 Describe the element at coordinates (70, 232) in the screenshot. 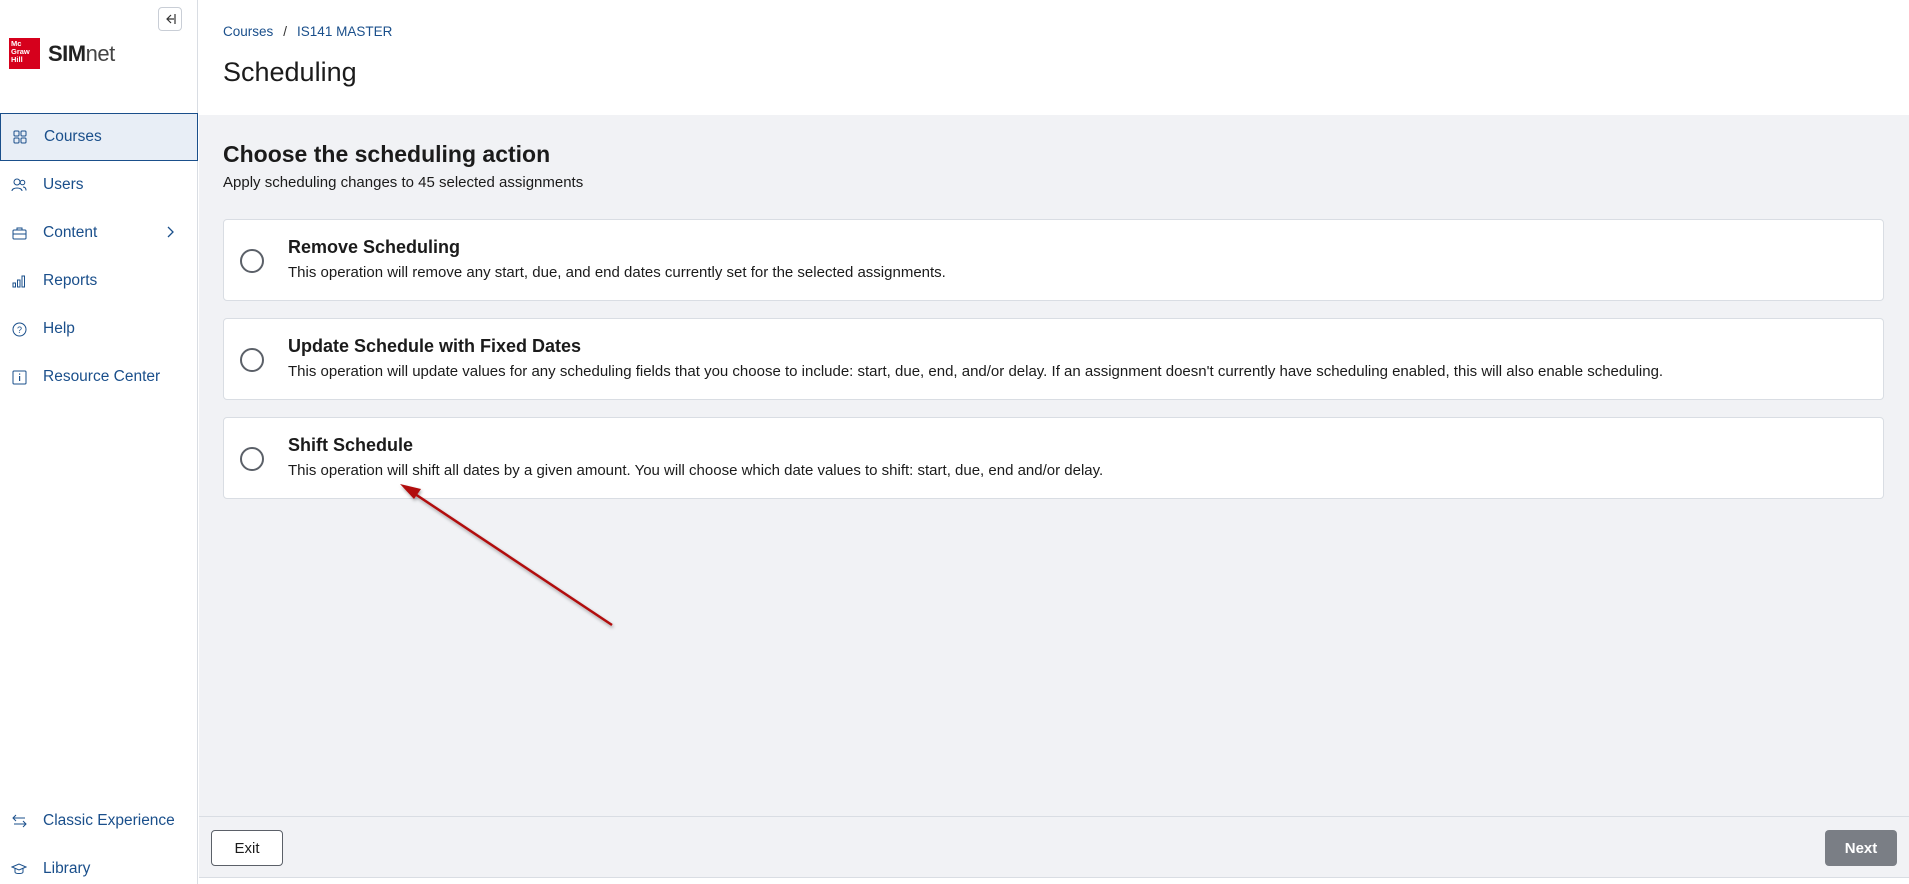

I see `sidebar-item-label: Content` at that location.